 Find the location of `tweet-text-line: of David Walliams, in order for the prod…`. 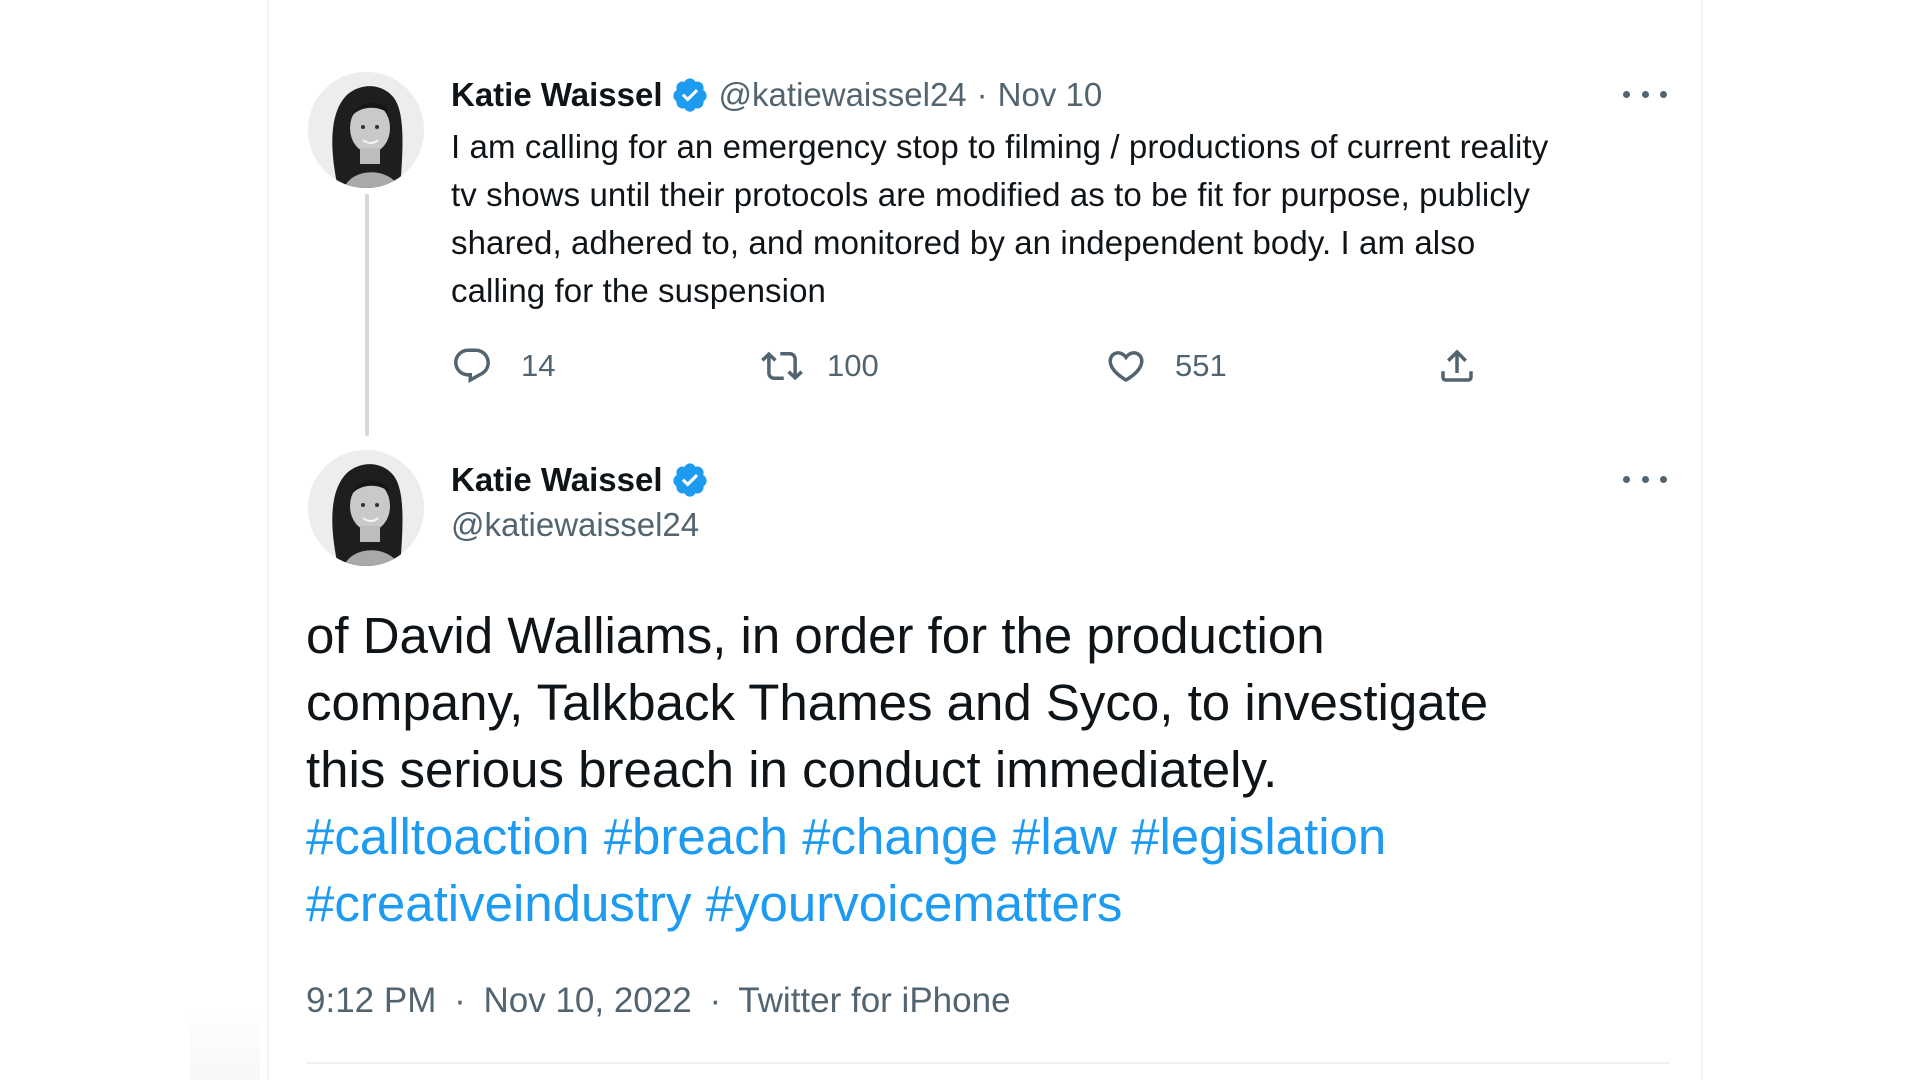

tweet-text-line: of David Walliams, in order for the prod… is located at coordinates (815, 635).